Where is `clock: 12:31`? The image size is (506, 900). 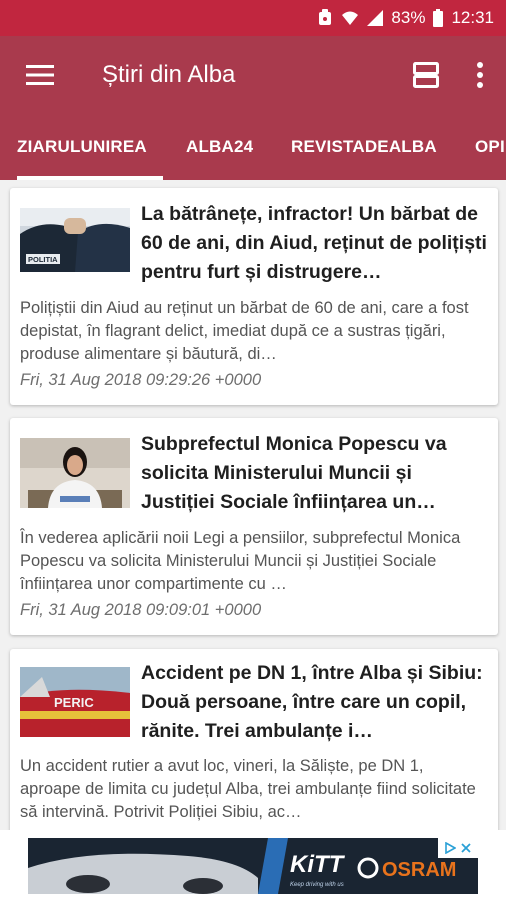 clock: 12:31 is located at coordinates (472, 17).